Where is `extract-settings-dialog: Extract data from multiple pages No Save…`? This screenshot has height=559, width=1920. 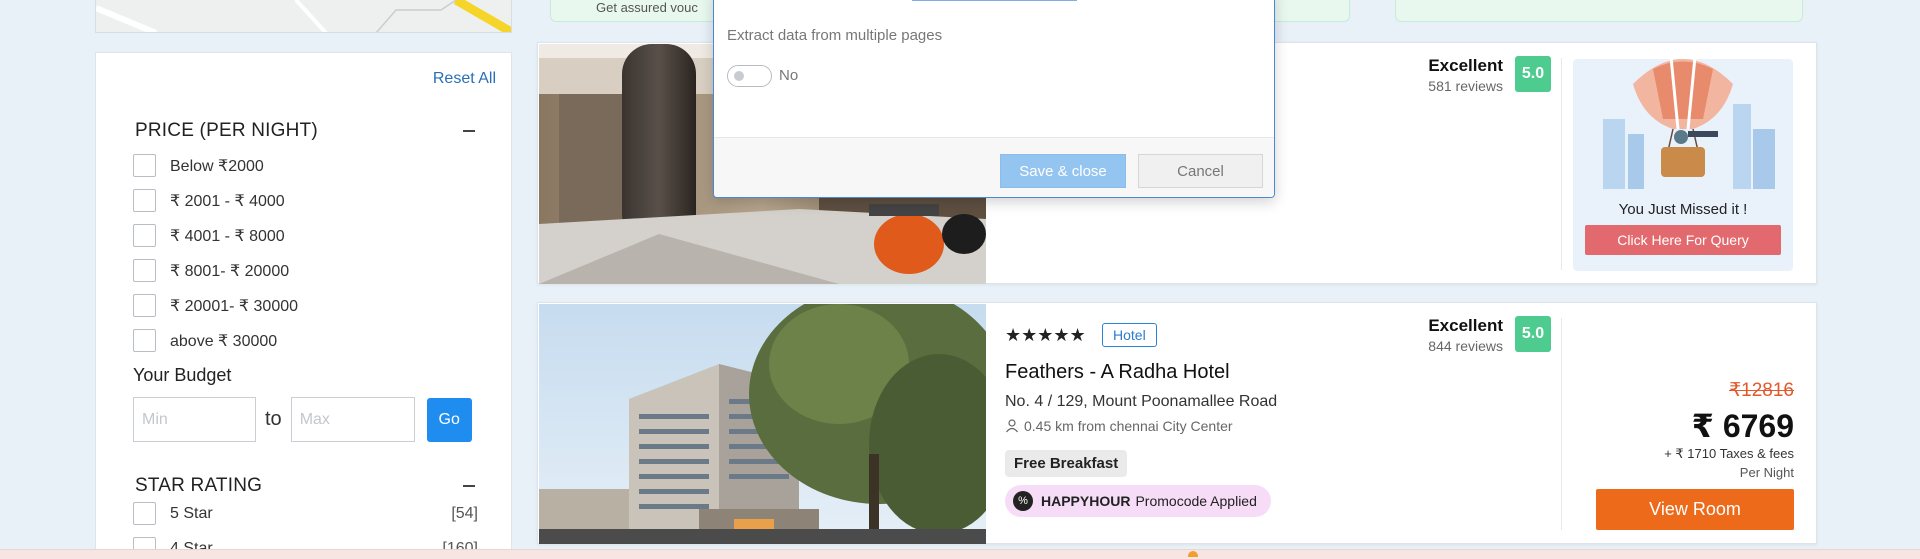 extract-settings-dialog: Extract data from multiple pages No Save… is located at coordinates (994, 99).